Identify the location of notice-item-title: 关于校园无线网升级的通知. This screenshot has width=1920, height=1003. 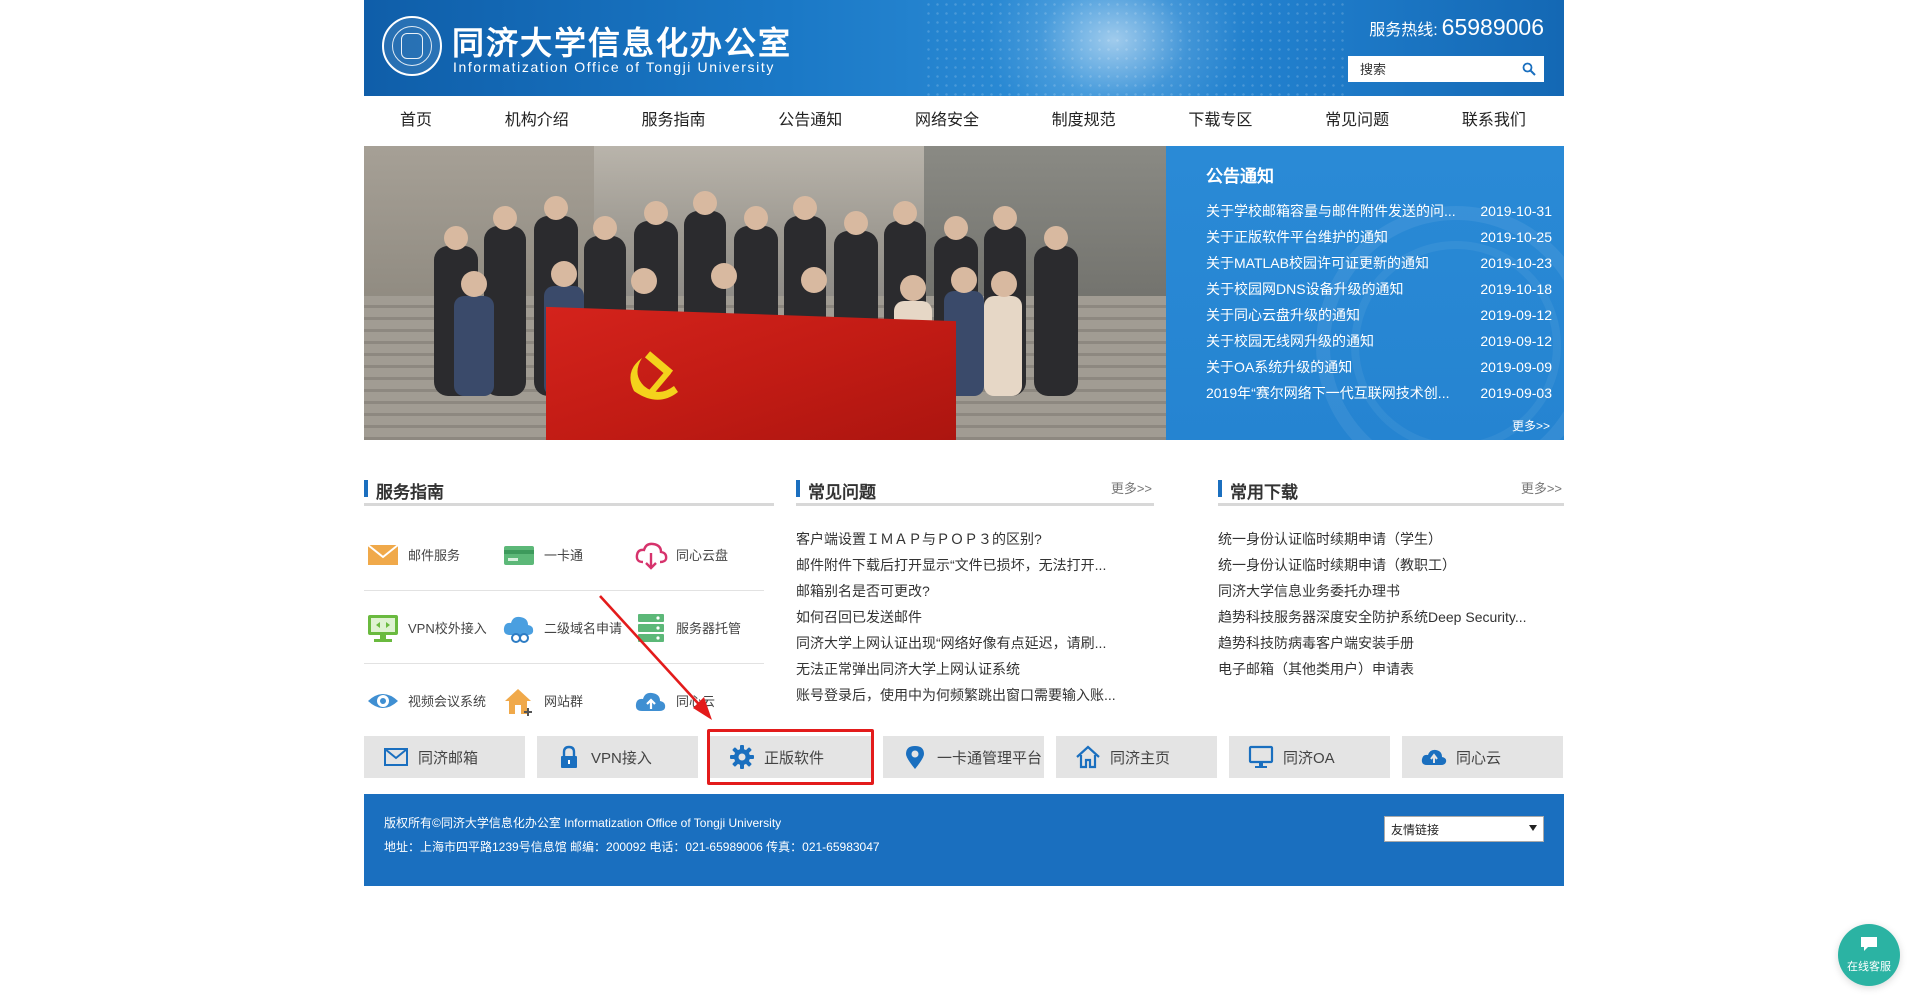
(1333, 341).